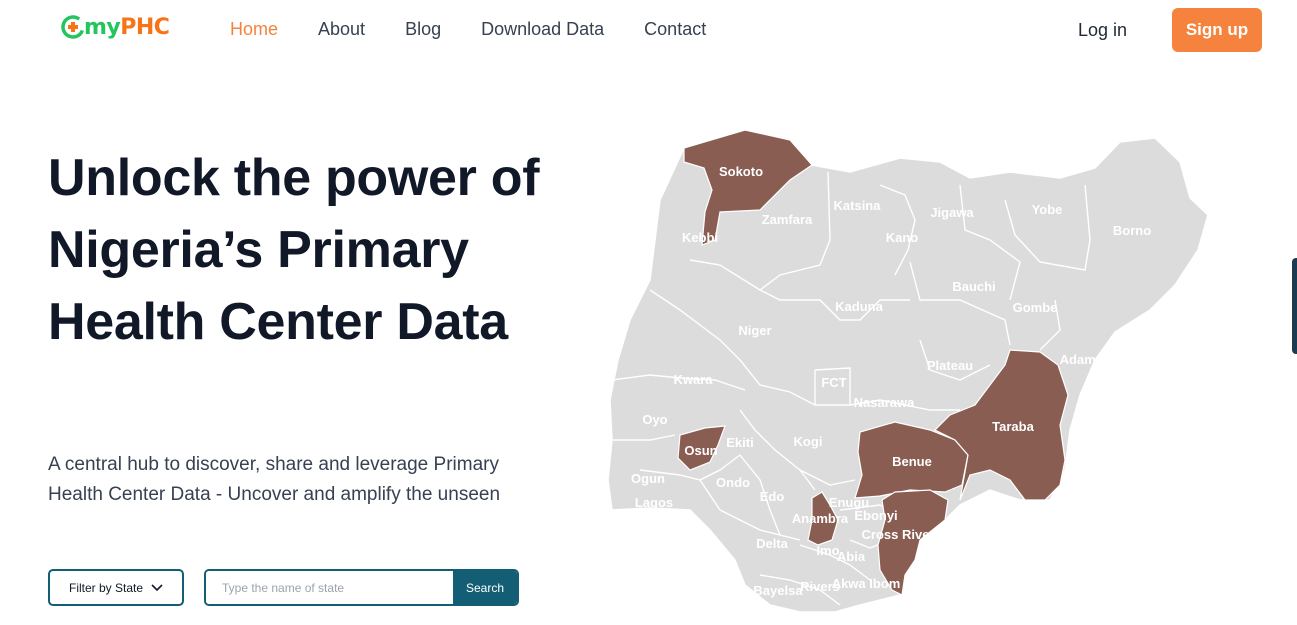 The width and height of the screenshot is (1297, 625). Describe the element at coordinates (157, 587) in the screenshot. I see `chevron-down-icon` at that location.